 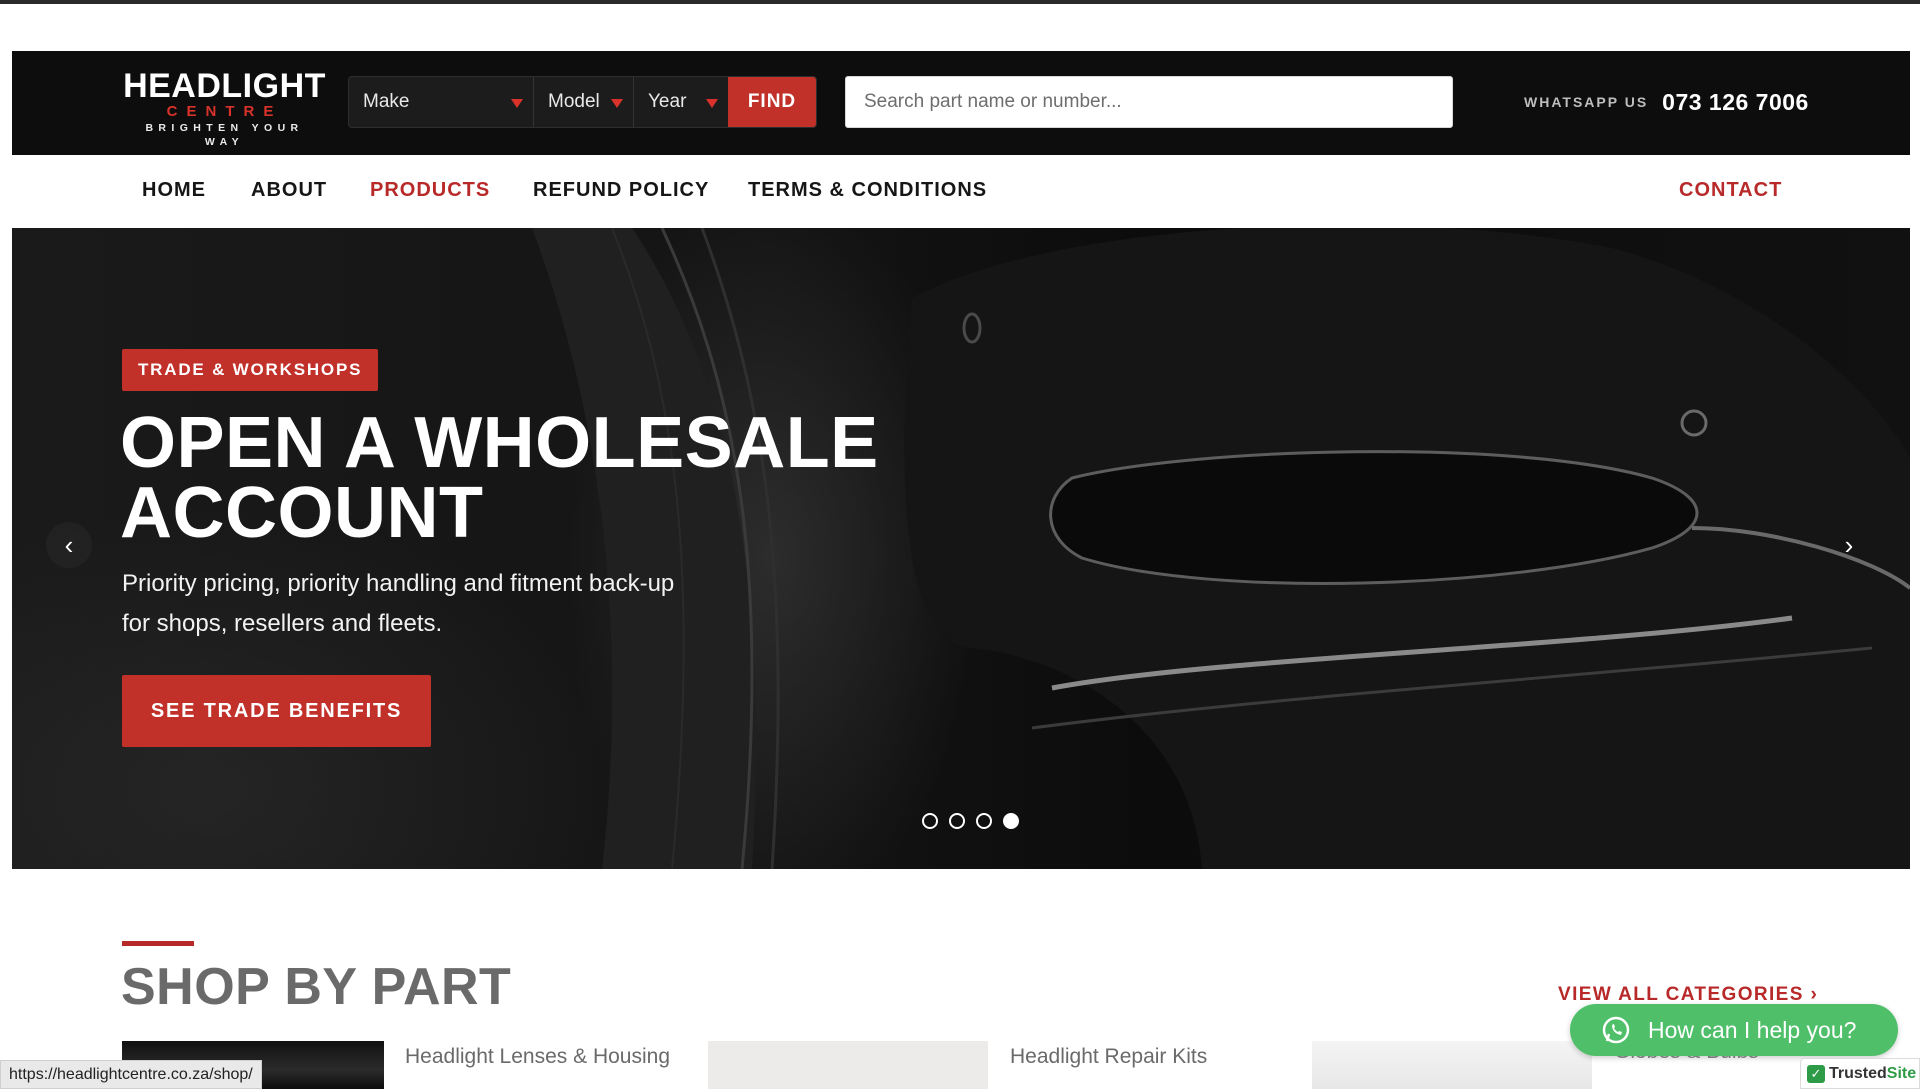 I want to click on whatsapp-label: WHATSAPP US, so click(x=1586, y=102).